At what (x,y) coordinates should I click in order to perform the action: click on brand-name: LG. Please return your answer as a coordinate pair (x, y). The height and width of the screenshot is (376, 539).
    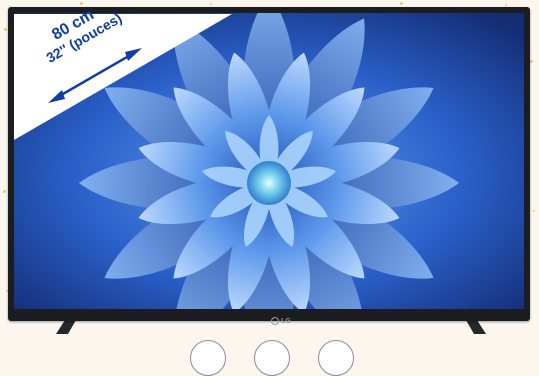
    Looking at the image, I should click on (286, 321).